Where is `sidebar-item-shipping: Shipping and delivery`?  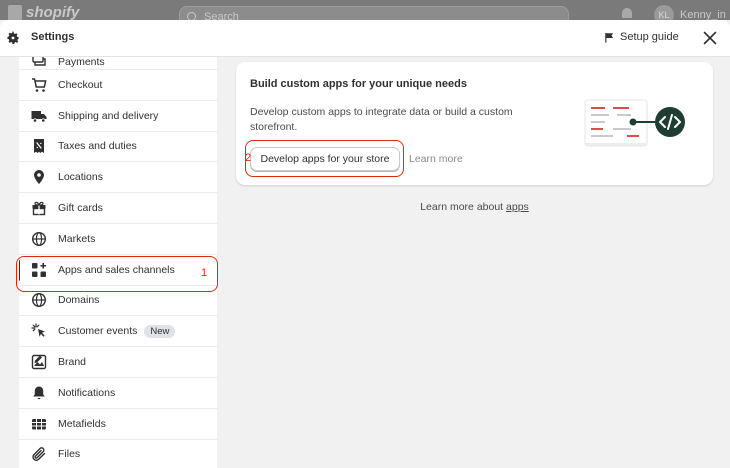
sidebar-item-shipping: Shipping and delivery is located at coordinates (118, 116).